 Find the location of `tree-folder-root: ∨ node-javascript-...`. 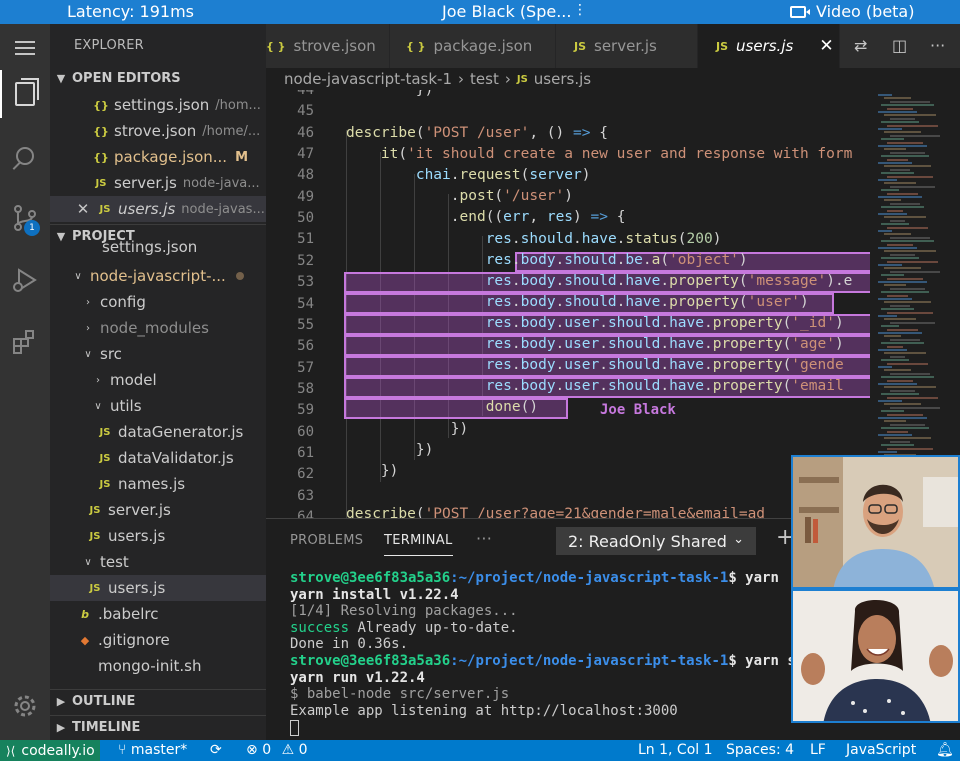

tree-folder-root: ∨ node-javascript-... is located at coordinates (158, 276).